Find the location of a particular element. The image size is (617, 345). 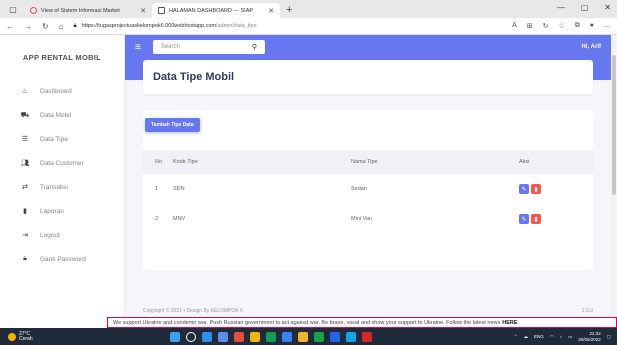

cell-nama: Sedan is located at coordinates (359, 189).